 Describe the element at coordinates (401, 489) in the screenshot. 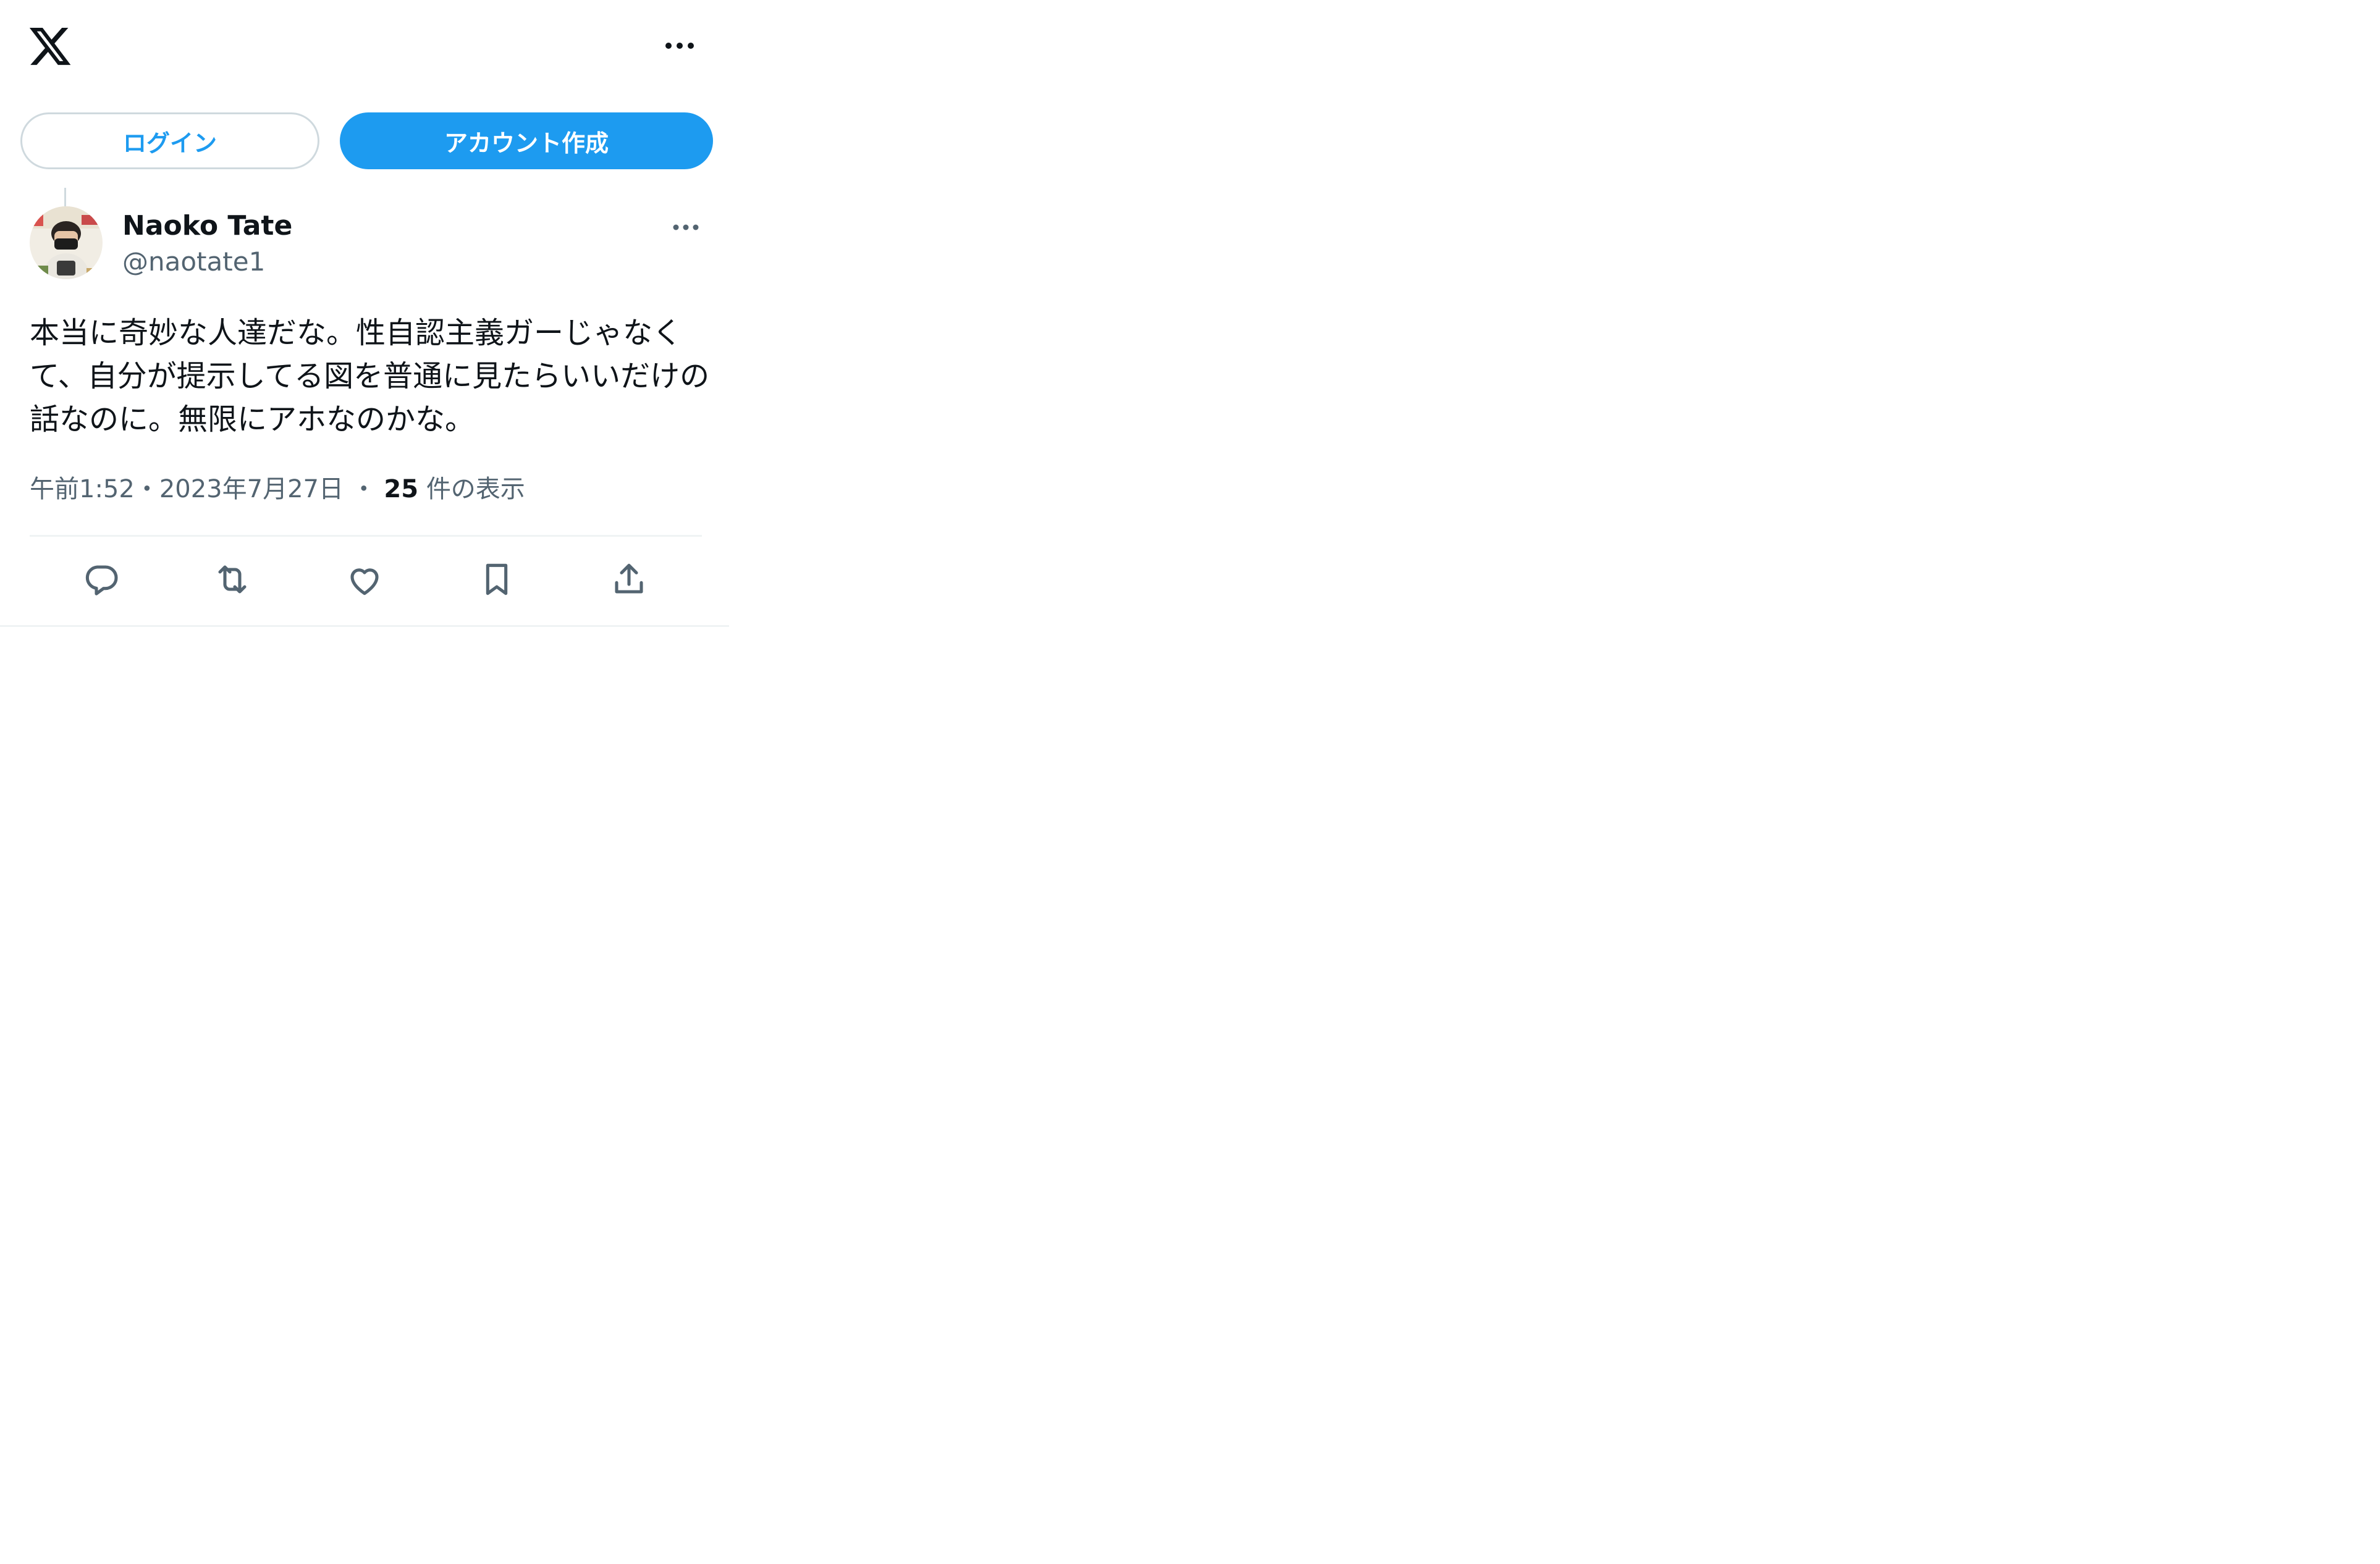

I see `views-count: 25` at that location.